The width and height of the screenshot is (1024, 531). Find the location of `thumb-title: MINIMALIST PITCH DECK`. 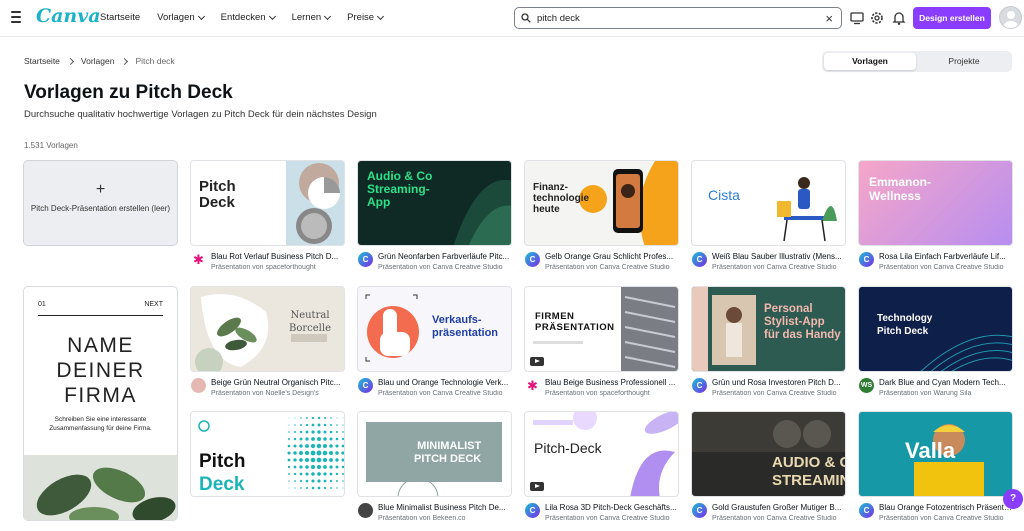

thumb-title: MINIMALIST PITCH DECK is located at coordinates (448, 452).